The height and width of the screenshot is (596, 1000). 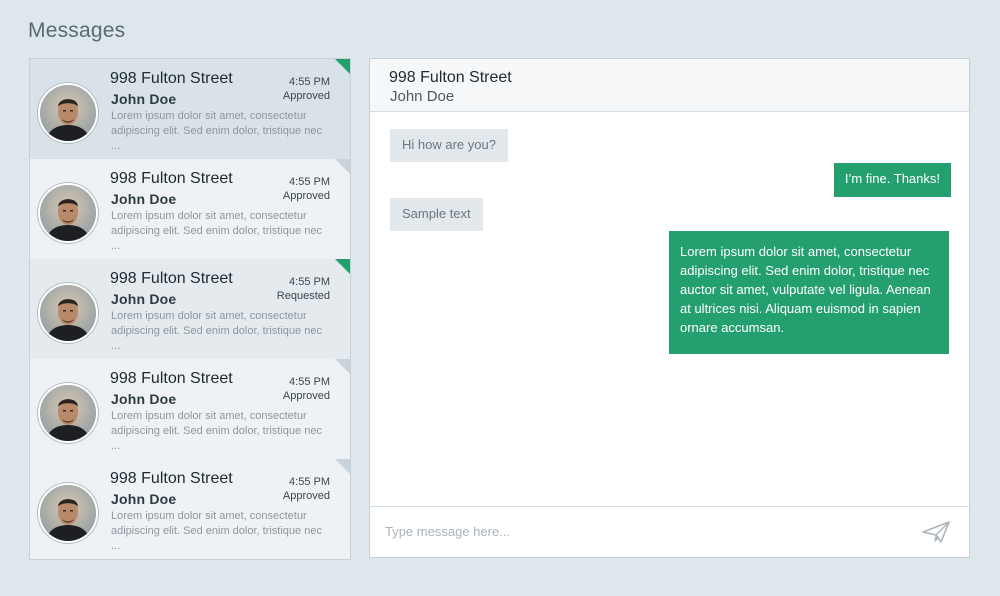 I want to click on chat-contact-name: John Doe, so click(x=422, y=96).